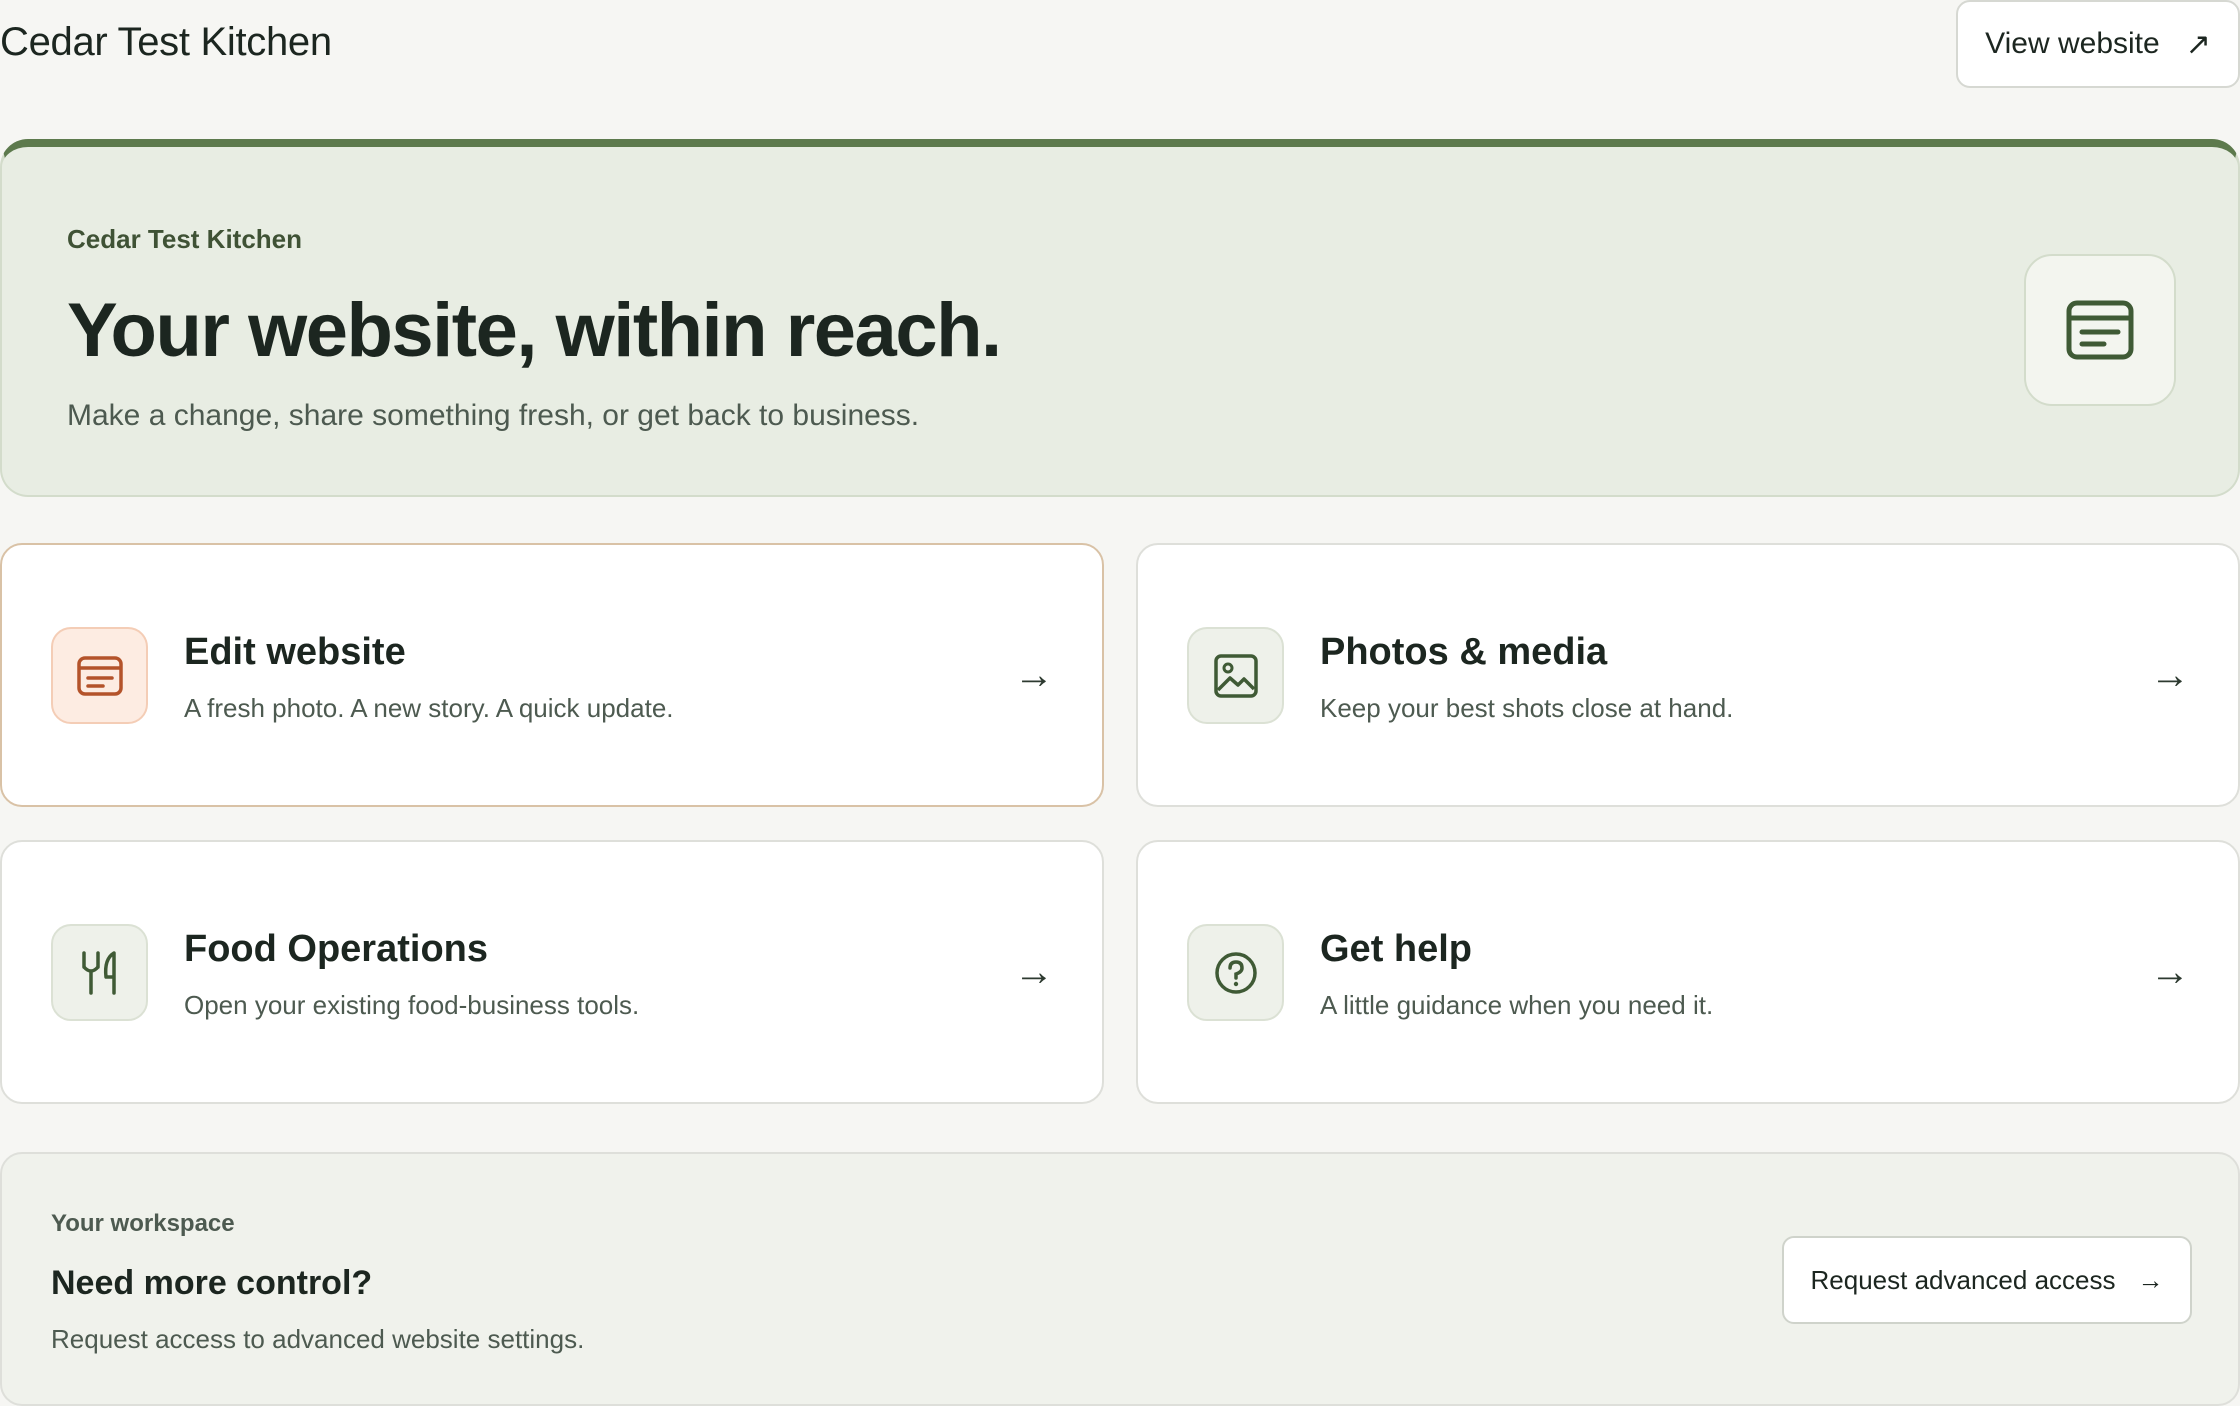 The height and width of the screenshot is (1406, 2240). What do you see at coordinates (412, 1005) in the screenshot?
I see `card-description: Open your existing food-business tools.` at bounding box center [412, 1005].